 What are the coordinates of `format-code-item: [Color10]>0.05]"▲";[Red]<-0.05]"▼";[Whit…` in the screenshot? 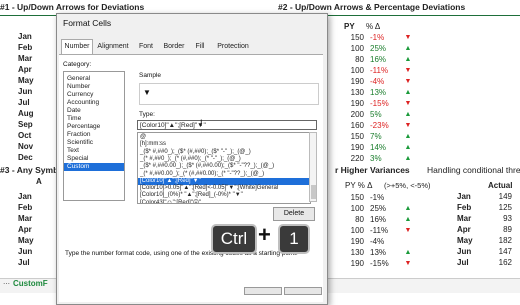 It's located at (209, 188).